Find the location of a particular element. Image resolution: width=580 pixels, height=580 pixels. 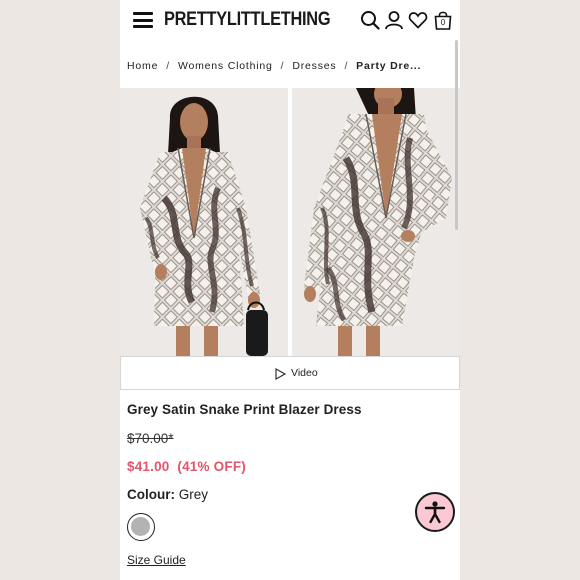

menu-icon is located at coordinates (143, 20).